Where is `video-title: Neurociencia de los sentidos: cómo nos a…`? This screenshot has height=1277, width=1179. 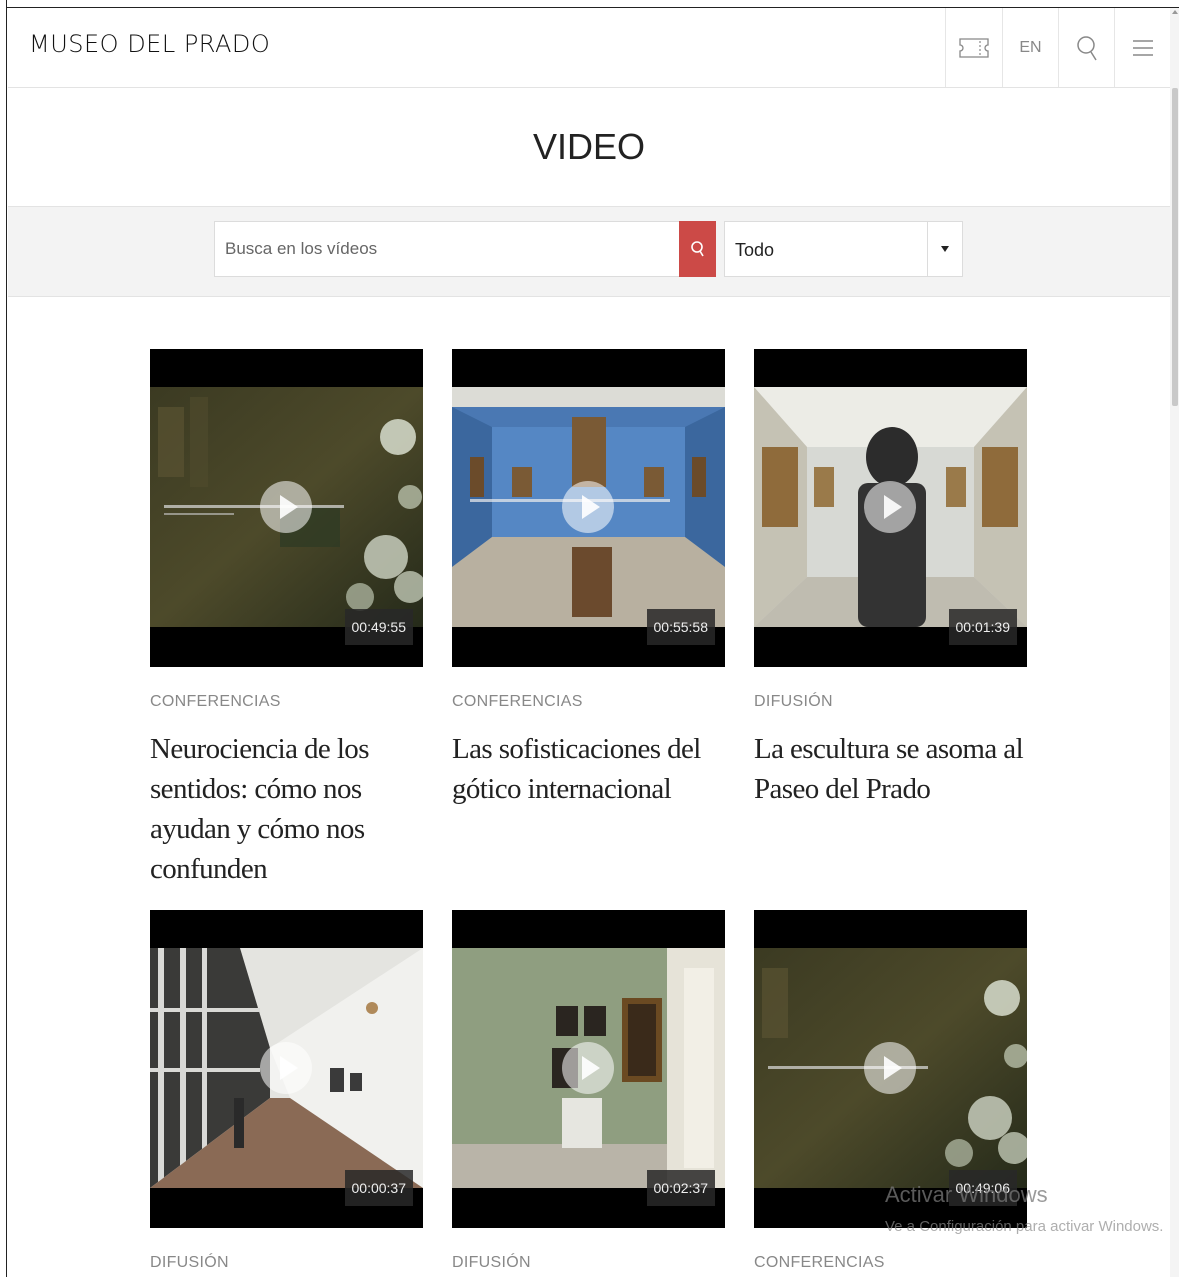
video-title: Neurociencia de los sentidos: cómo nos a… is located at coordinates (290, 809).